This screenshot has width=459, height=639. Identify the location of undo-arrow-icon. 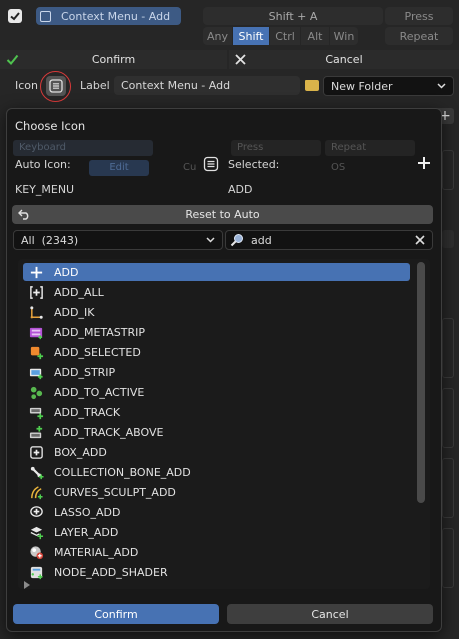
(23, 214).